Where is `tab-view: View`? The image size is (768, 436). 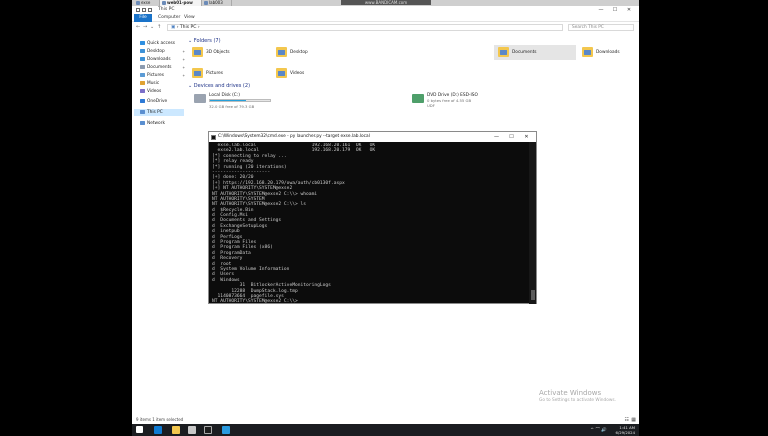
tab-view: View is located at coordinates (189, 18).